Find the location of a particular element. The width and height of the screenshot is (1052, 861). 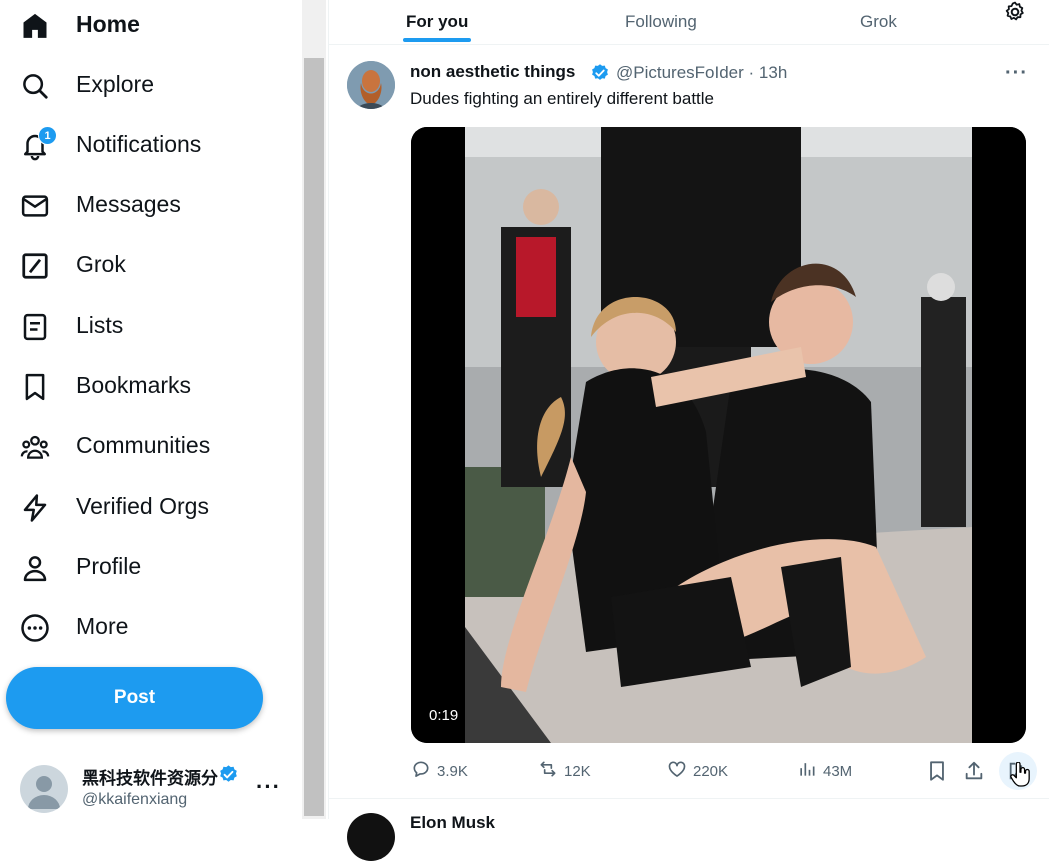

scrollbar-thumb is located at coordinates (314, 437).